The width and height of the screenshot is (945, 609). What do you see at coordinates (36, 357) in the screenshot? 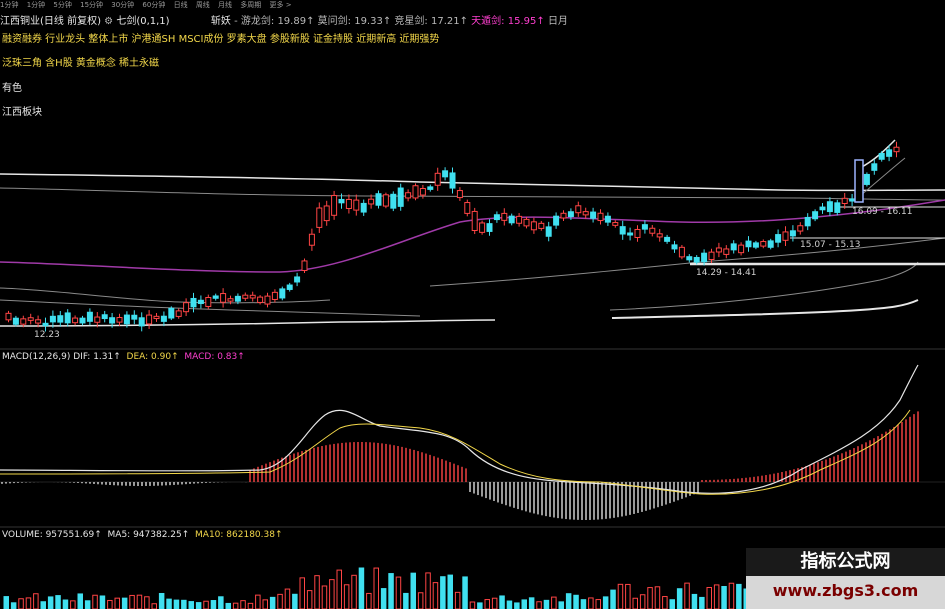
I see `macd-name: MACD(12,26,9)` at bounding box center [36, 357].